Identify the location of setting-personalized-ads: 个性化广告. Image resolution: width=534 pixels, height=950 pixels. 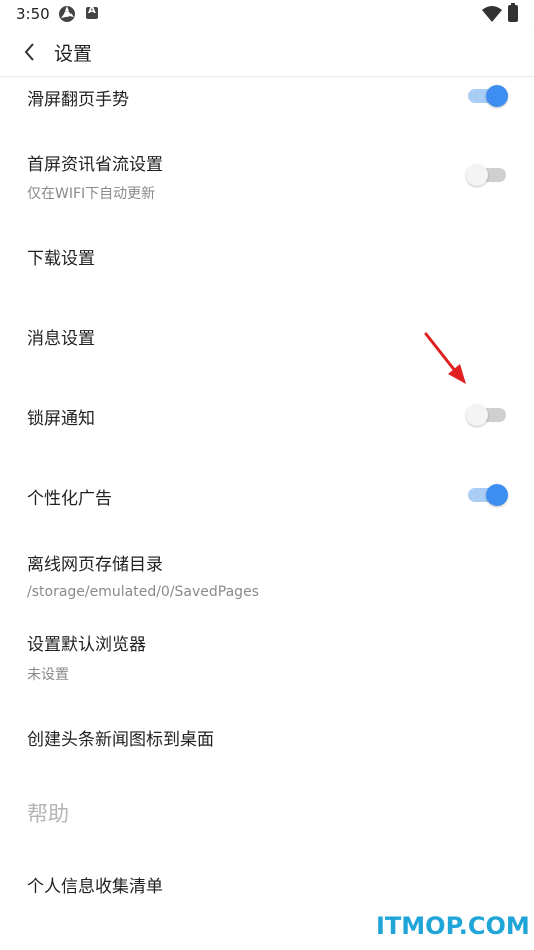
(267, 495).